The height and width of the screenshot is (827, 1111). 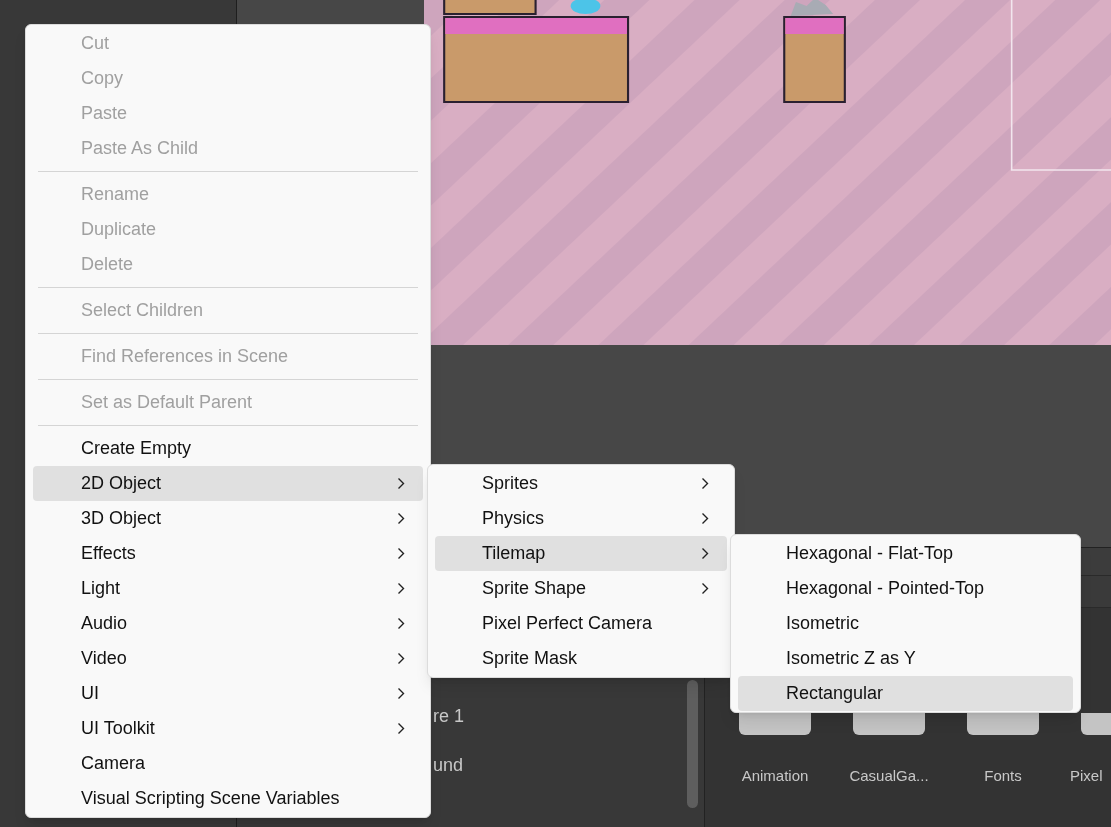 I want to click on folder-label: Fonts, so click(x=1003, y=776).